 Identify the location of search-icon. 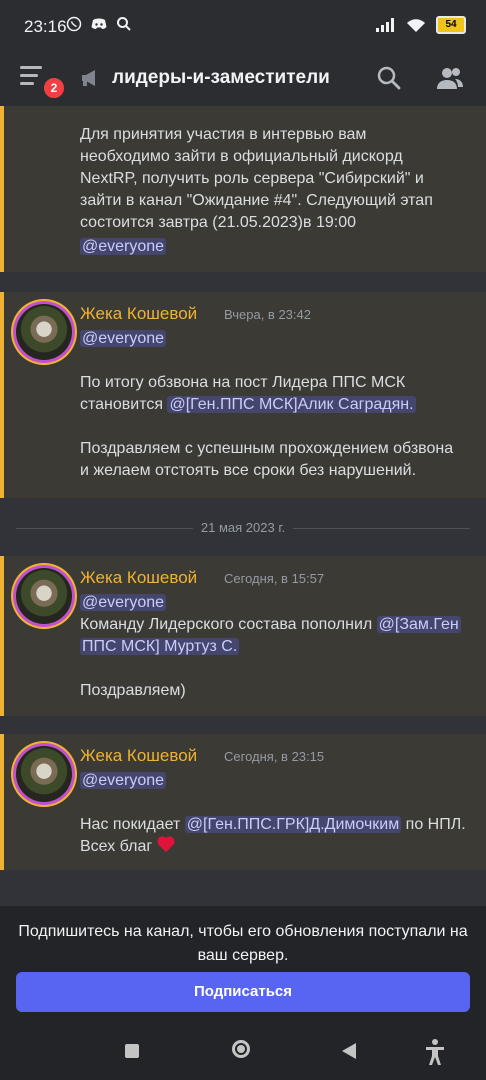
(389, 78).